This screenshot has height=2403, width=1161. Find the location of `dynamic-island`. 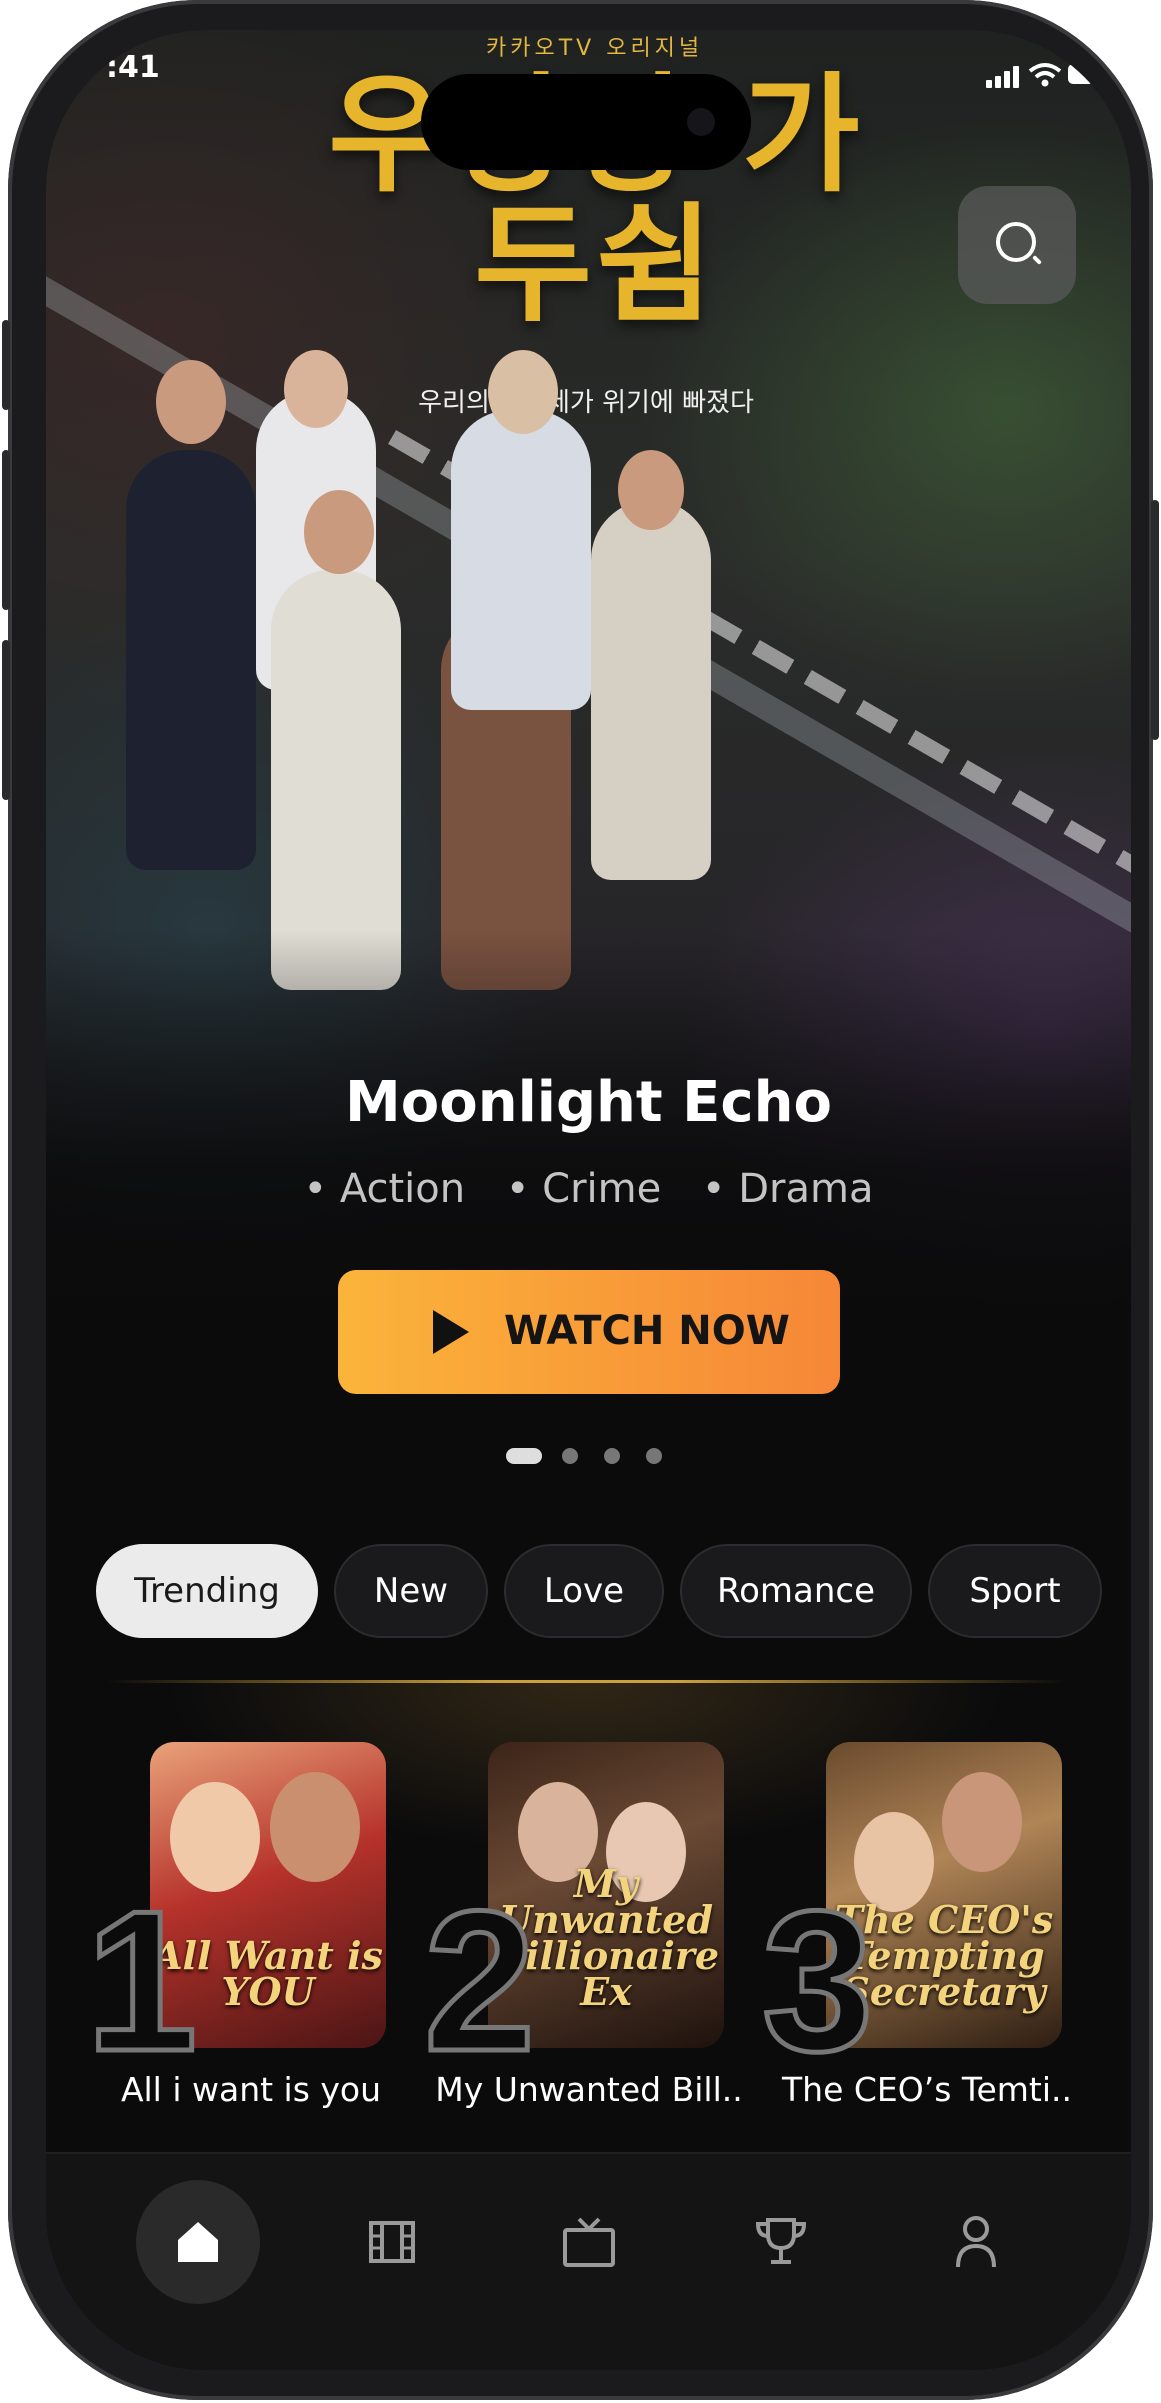

dynamic-island is located at coordinates (586, 122).